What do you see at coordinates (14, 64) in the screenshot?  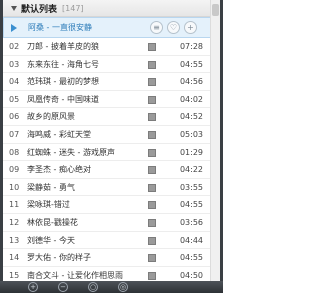 I see `song-number: 03` at bounding box center [14, 64].